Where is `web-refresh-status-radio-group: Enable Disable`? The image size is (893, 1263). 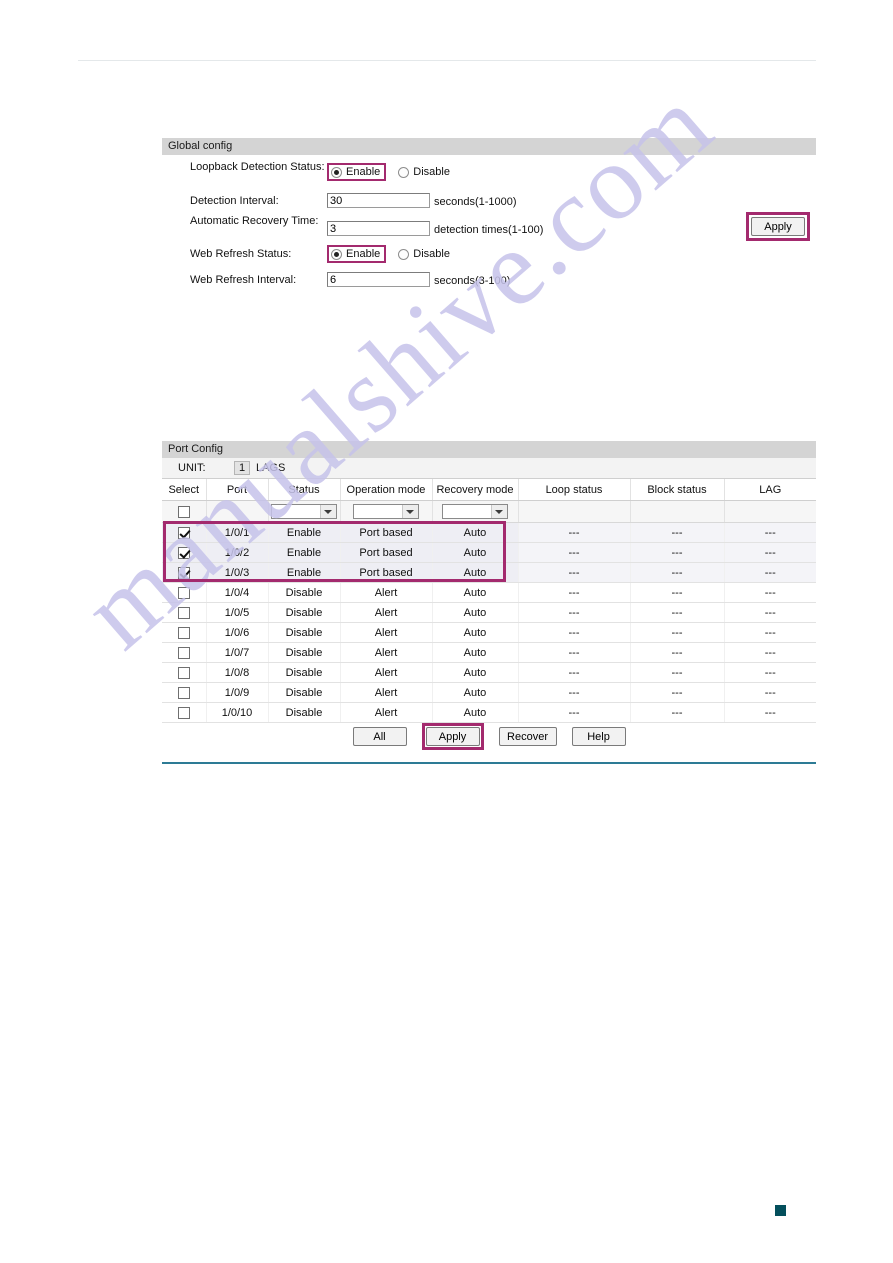 web-refresh-status-radio-group: Enable Disable is located at coordinates (390, 254).